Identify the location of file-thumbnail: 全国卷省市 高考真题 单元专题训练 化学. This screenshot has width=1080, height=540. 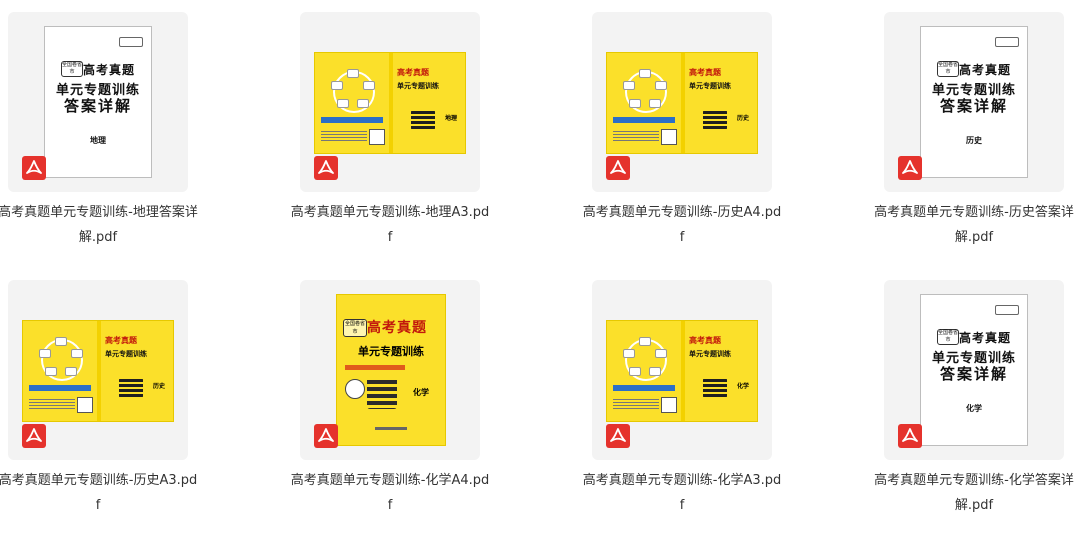
(390, 370).